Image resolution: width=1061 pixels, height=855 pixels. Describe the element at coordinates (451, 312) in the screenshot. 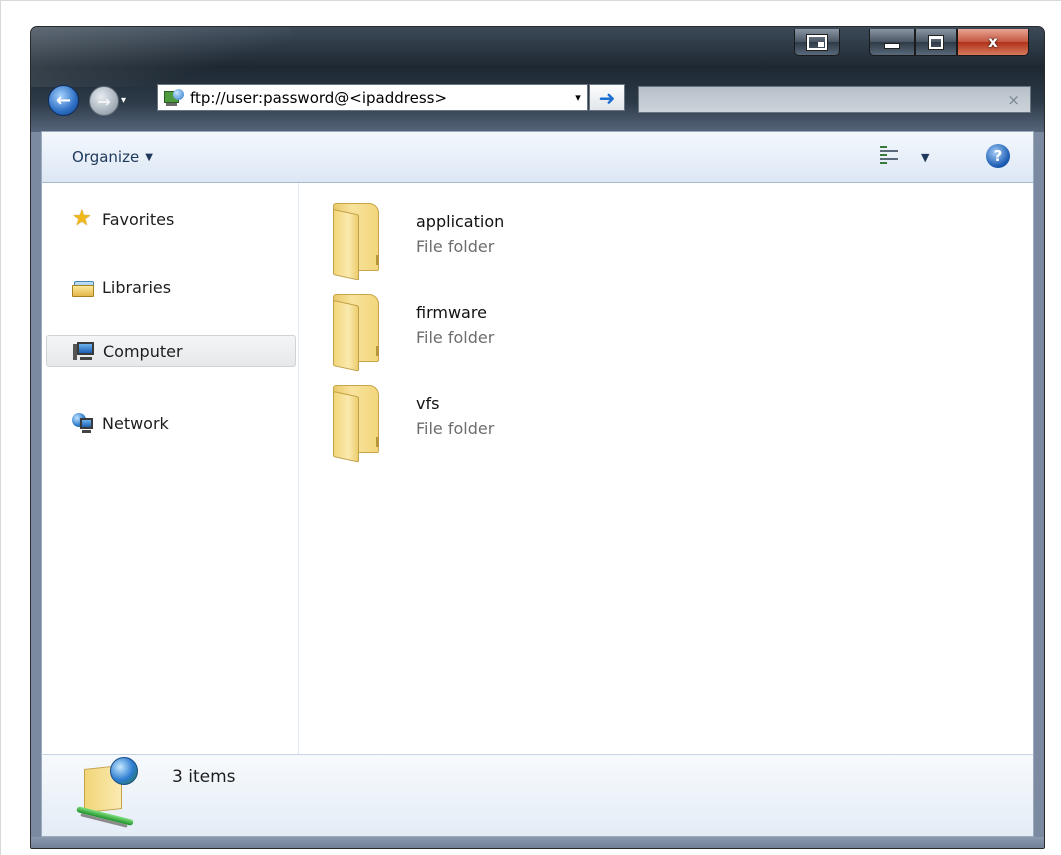

I see `file-name: firmware` at that location.